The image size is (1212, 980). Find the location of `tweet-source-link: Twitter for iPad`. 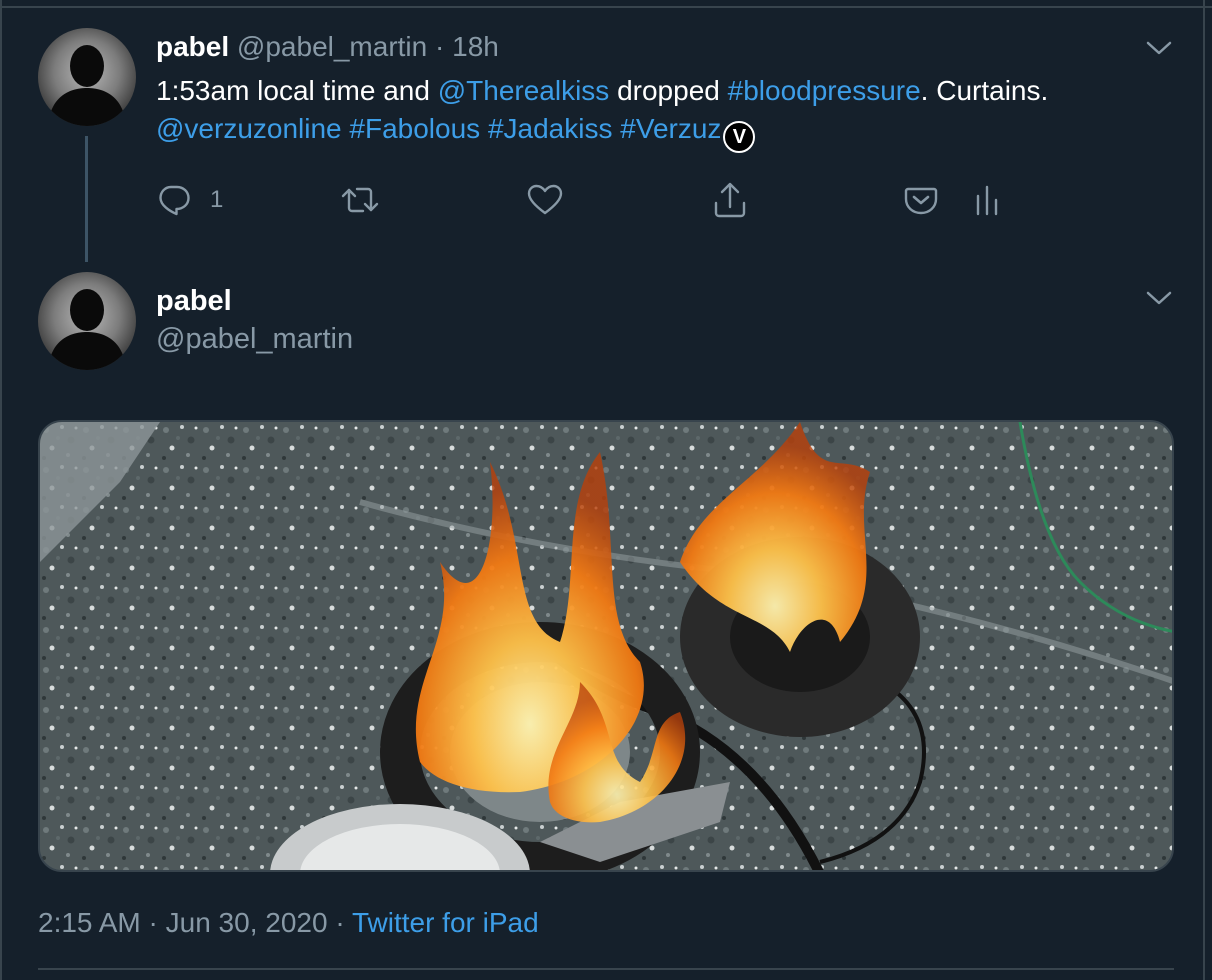

tweet-source-link: Twitter for iPad is located at coordinates (445, 922).